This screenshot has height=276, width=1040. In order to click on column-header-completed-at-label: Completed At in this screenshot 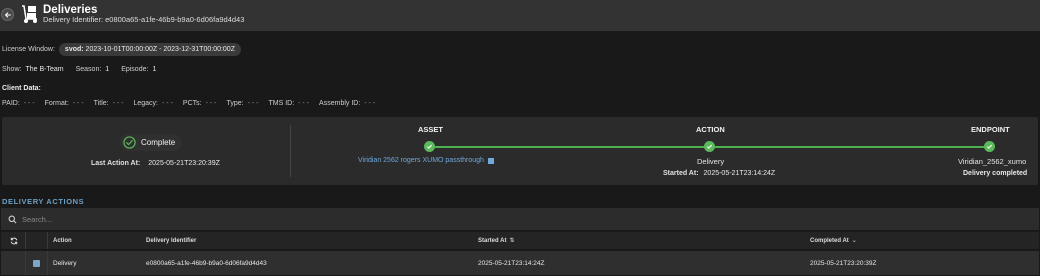, I will do `click(829, 240)`.